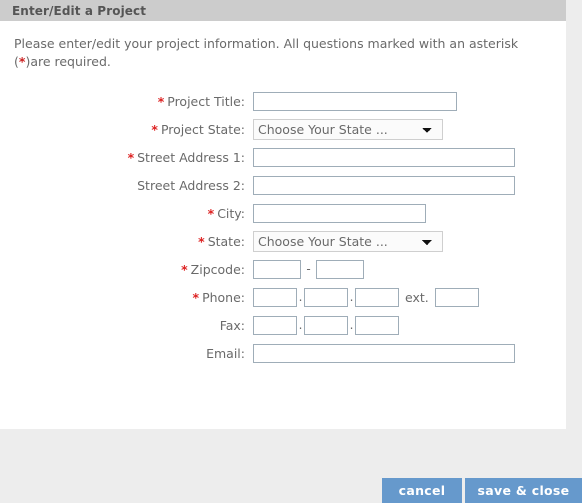 Image resolution: width=582 pixels, height=503 pixels. Describe the element at coordinates (68, 61) in the screenshot. I see `intro-text-after: )are required.` at that location.